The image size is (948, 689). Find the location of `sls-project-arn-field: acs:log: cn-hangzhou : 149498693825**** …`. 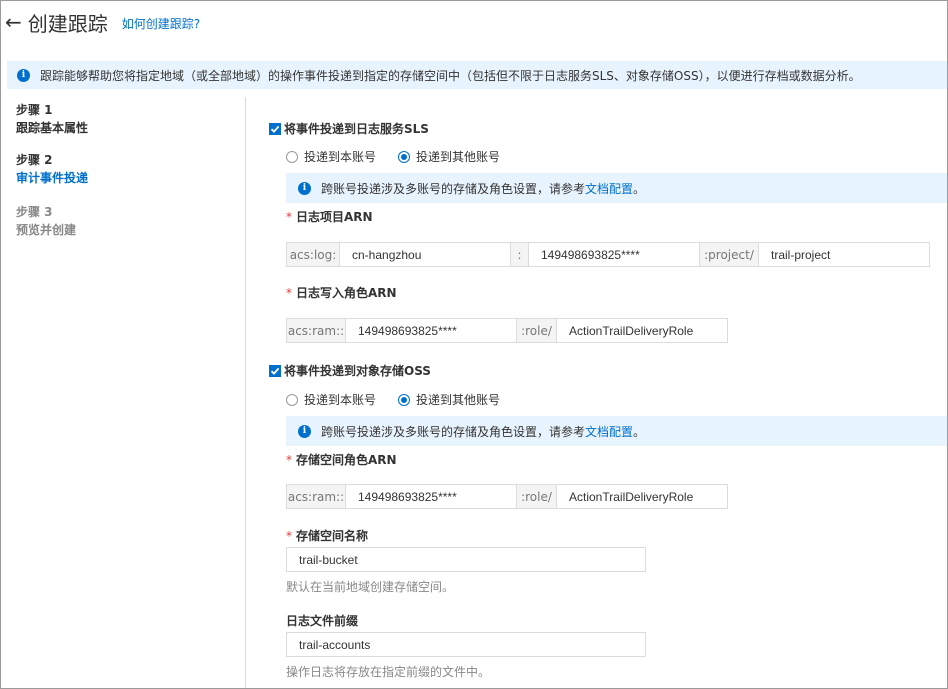

sls-project-arn-field: acs:log: cn-hangzhou : 149498693825**** … is located at coordinates (608, 254).